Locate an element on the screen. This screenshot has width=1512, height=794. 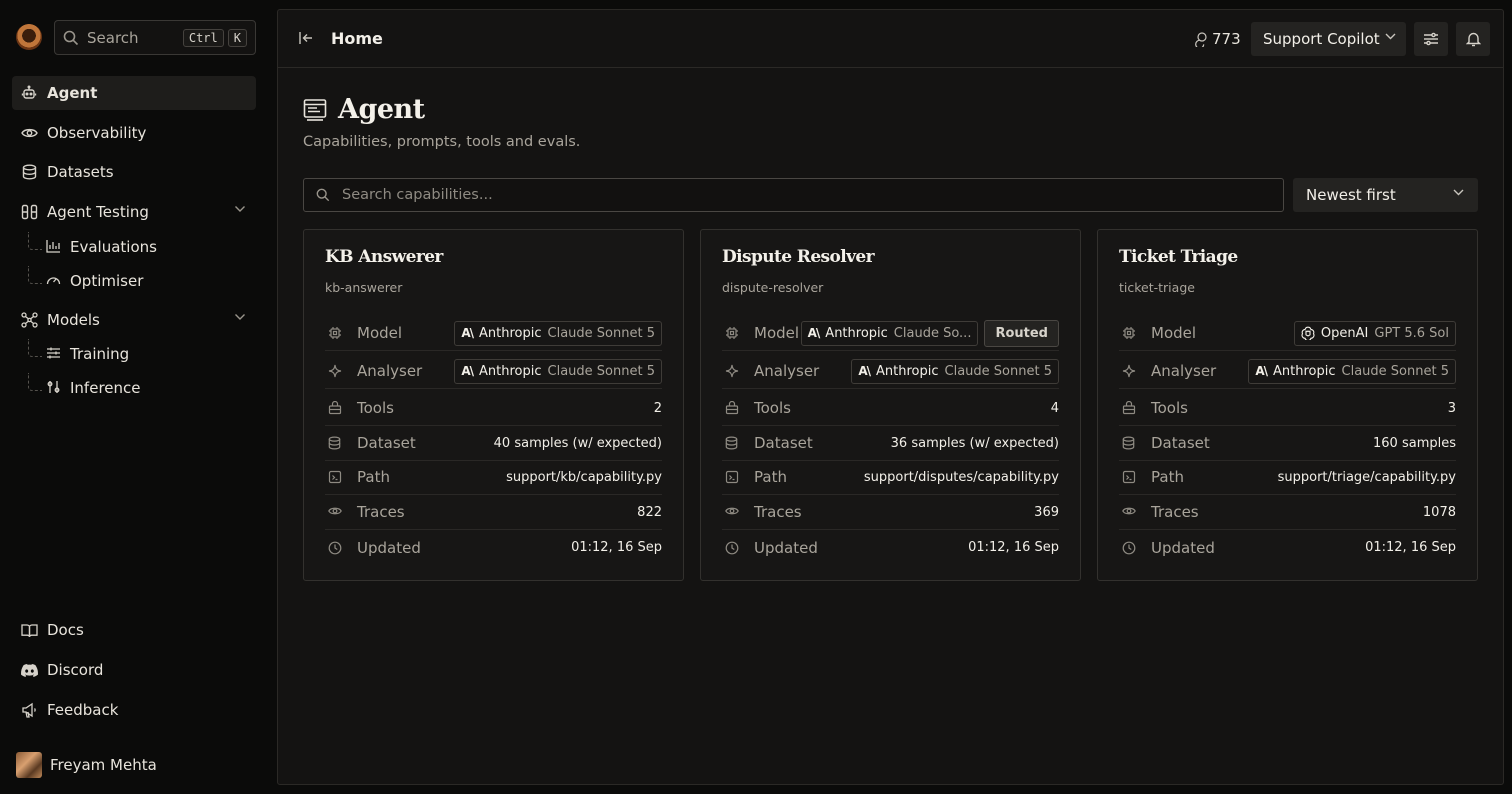
page-subtitle: Capabilities, prompts, tools and evals. is located at coordinates (442, 142).